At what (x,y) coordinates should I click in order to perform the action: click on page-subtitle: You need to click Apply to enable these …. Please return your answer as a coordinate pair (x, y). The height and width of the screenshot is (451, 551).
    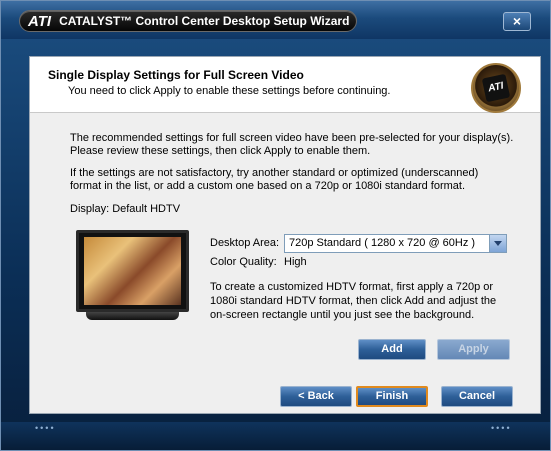
    Looking at the image, I should click on (229, 91).